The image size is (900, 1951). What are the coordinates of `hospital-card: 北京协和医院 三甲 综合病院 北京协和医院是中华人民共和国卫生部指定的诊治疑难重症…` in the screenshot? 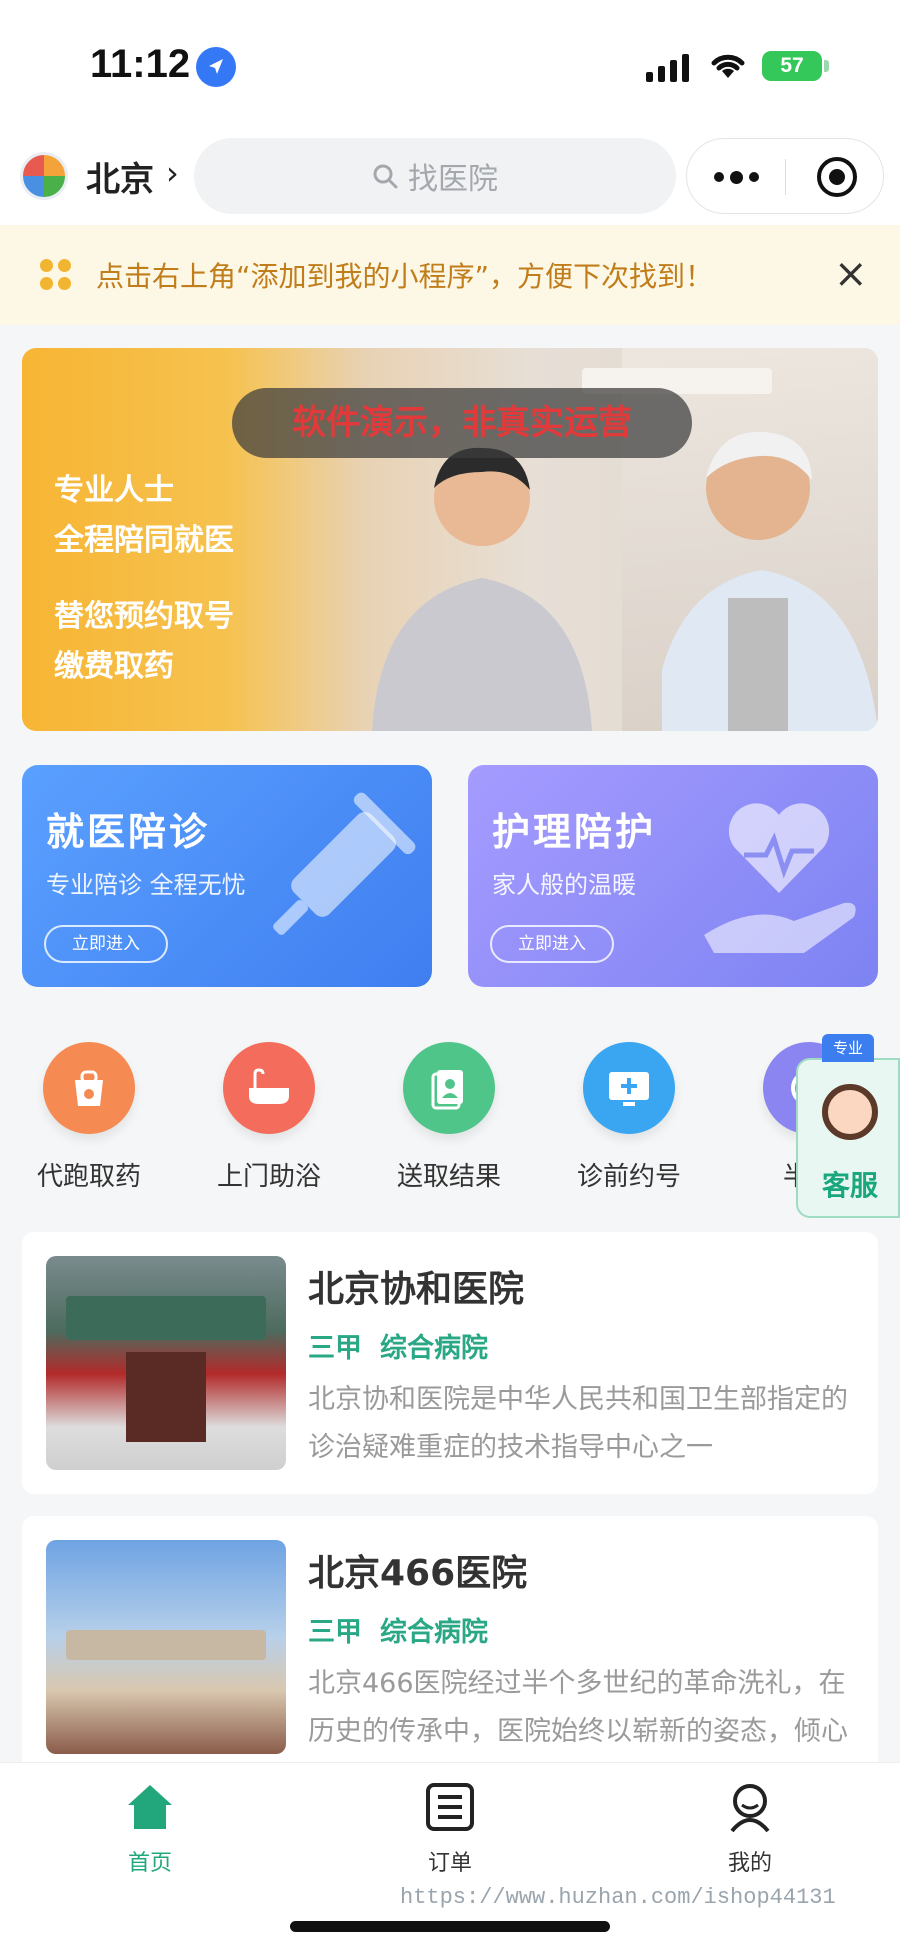 It's located at (450, 1363).